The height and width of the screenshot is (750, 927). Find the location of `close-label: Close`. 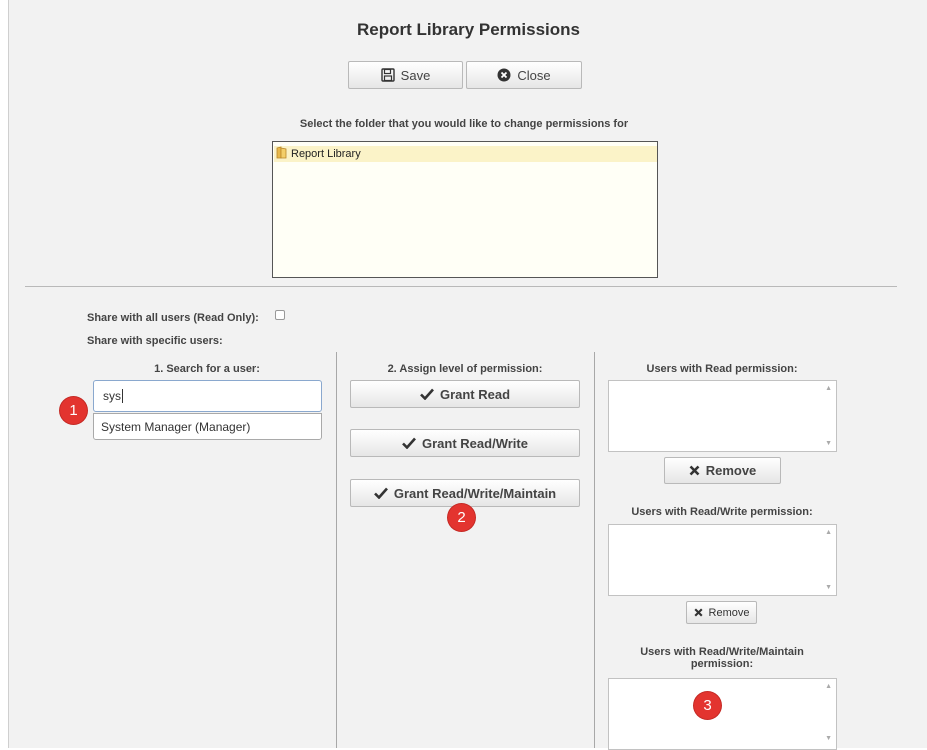

close-label: Close is located at coordinates (534, 75).